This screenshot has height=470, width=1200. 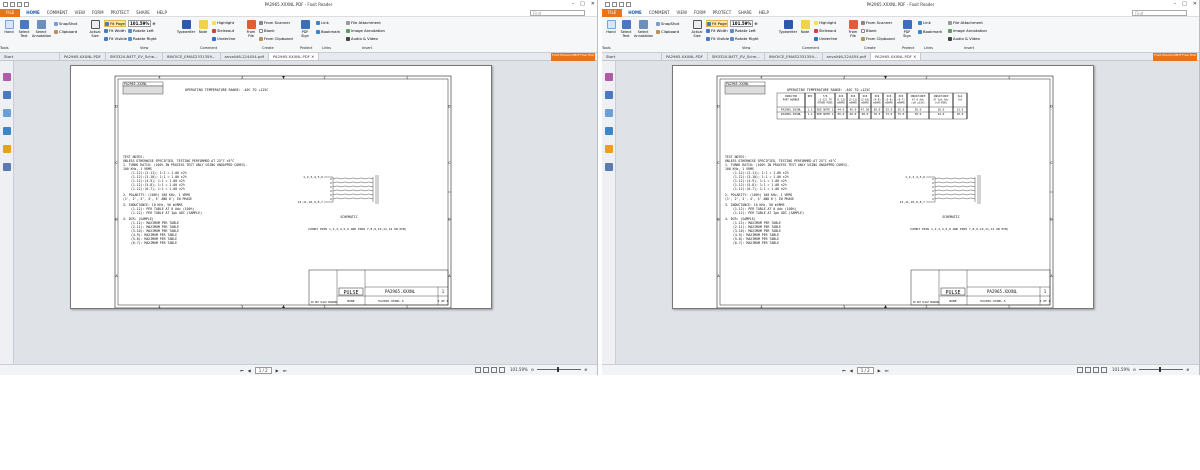 What do you see at coordinates (1088, 370) in the screenshot?
I see `continuous-icon` at bounding box center [1088, 370].